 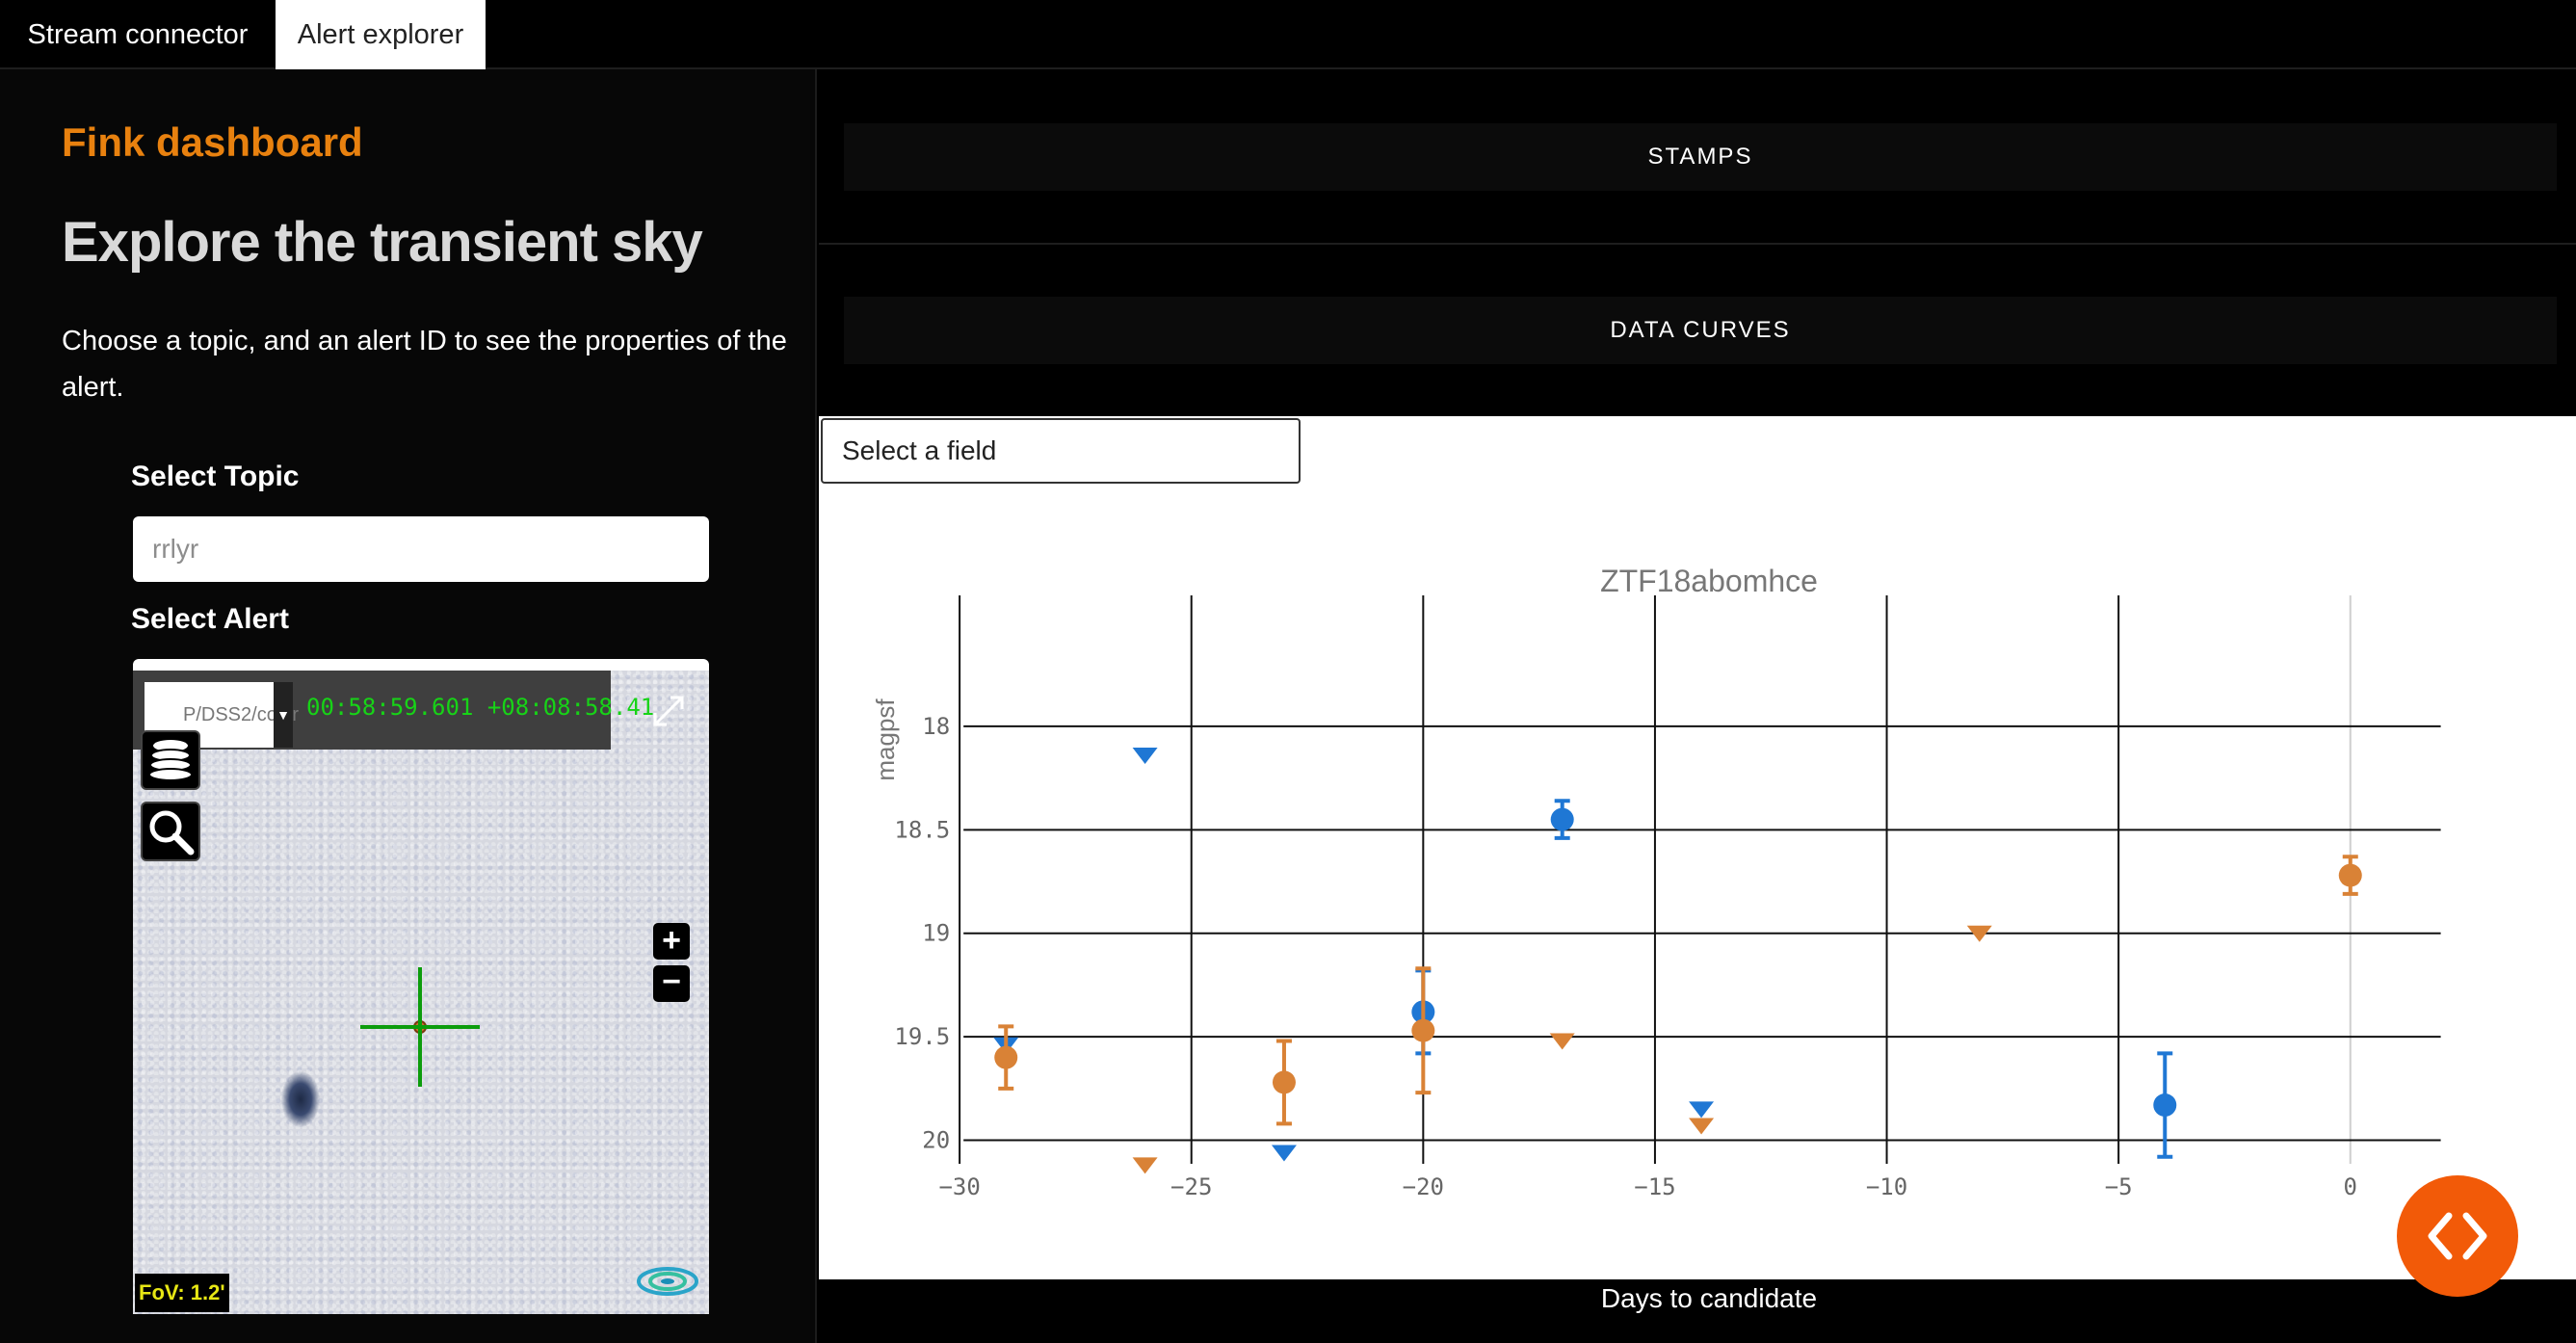 I want to click on fov-readout: FoV: 1.2', so click(x=182, y=1293).